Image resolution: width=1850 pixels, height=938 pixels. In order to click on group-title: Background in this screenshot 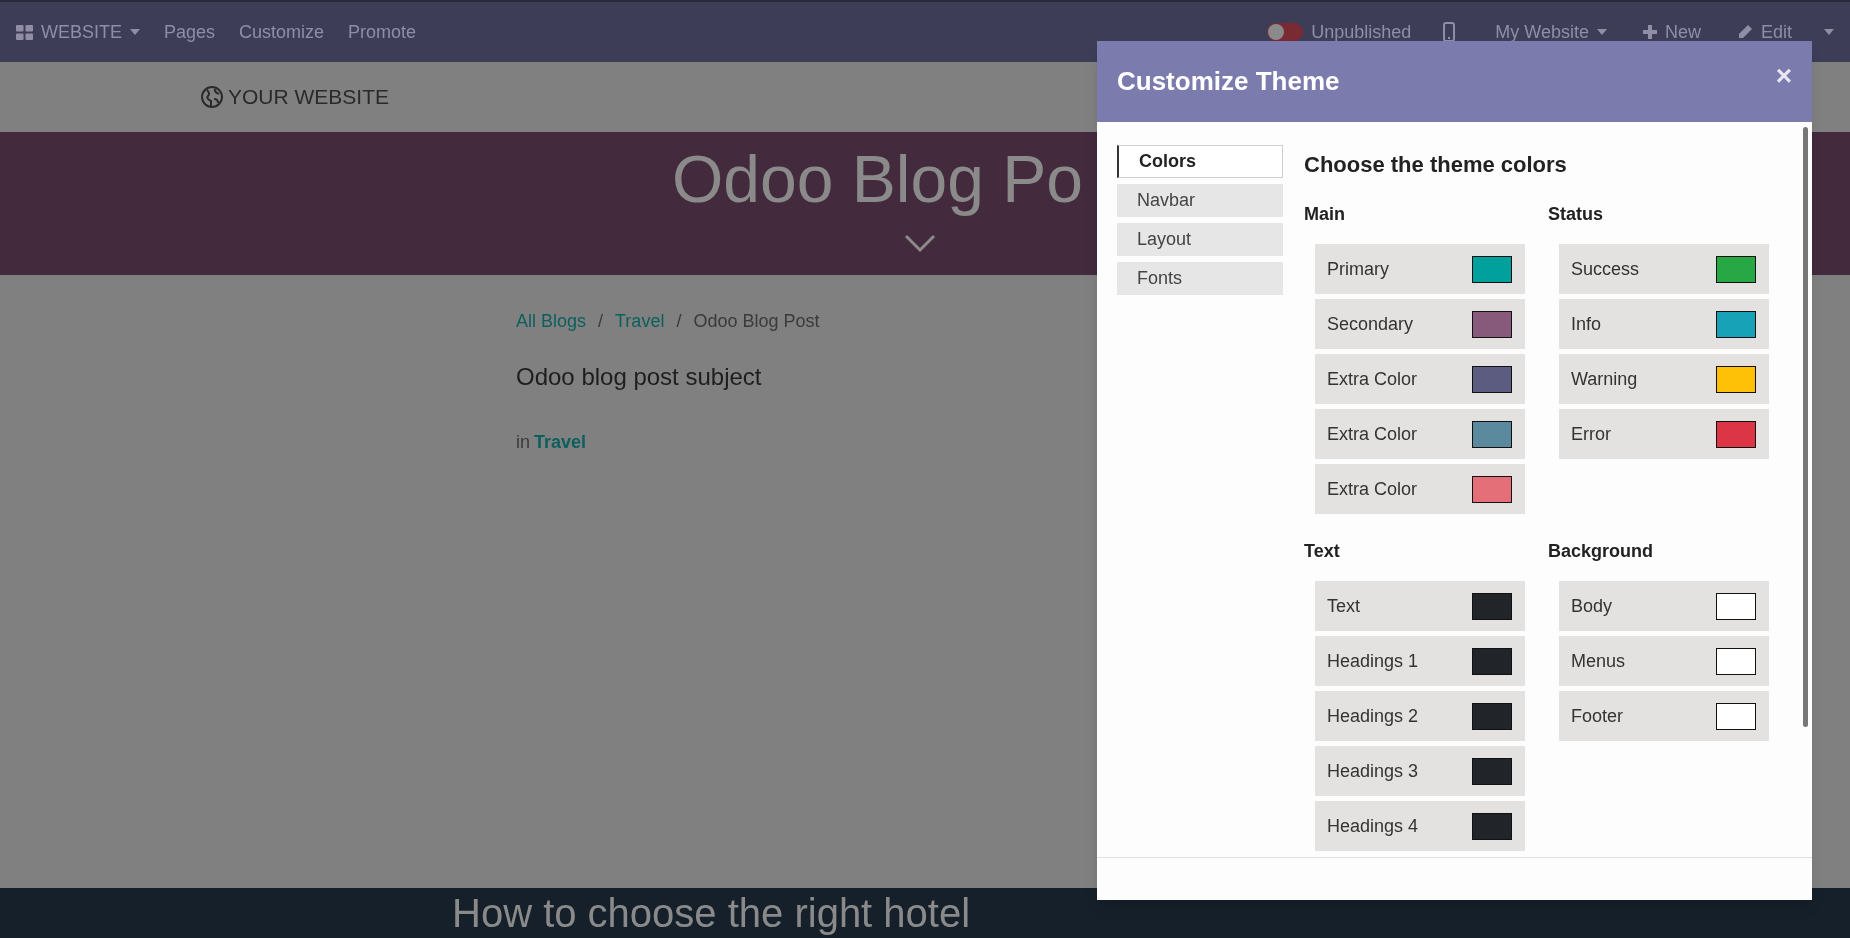, I will do `click(1600, 551)`.